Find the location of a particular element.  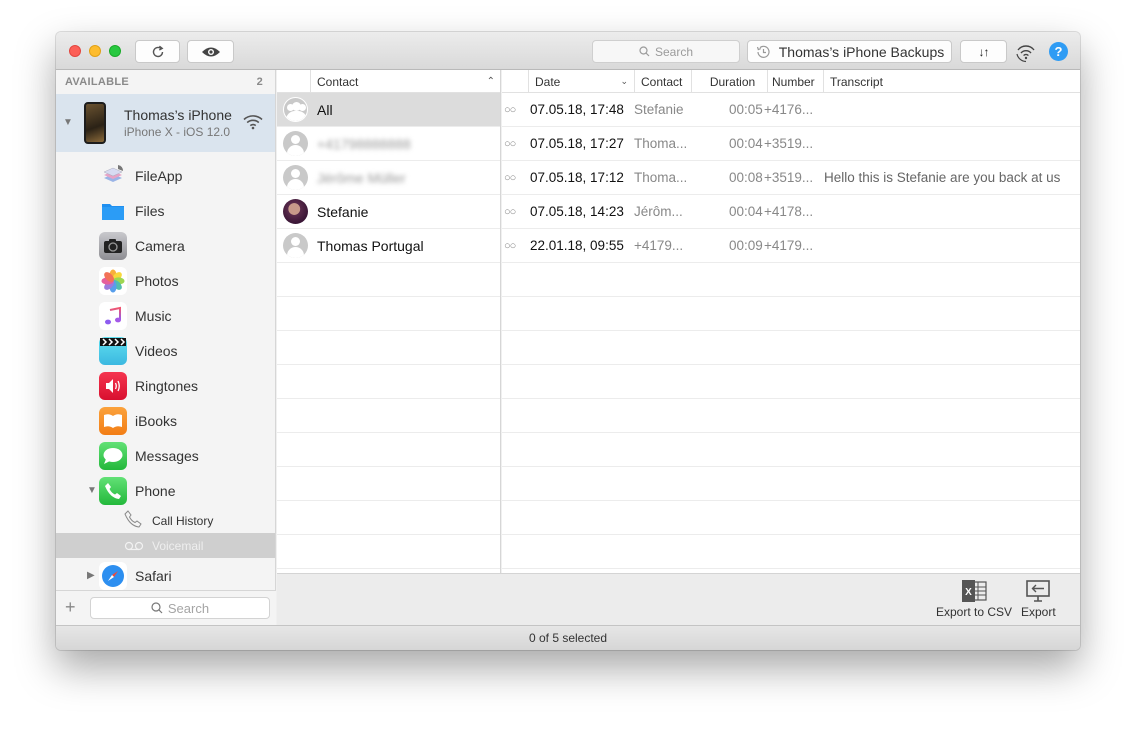

device-subtitle: iPhone X - iOS 12.0 is located at coordinates (177, 132).